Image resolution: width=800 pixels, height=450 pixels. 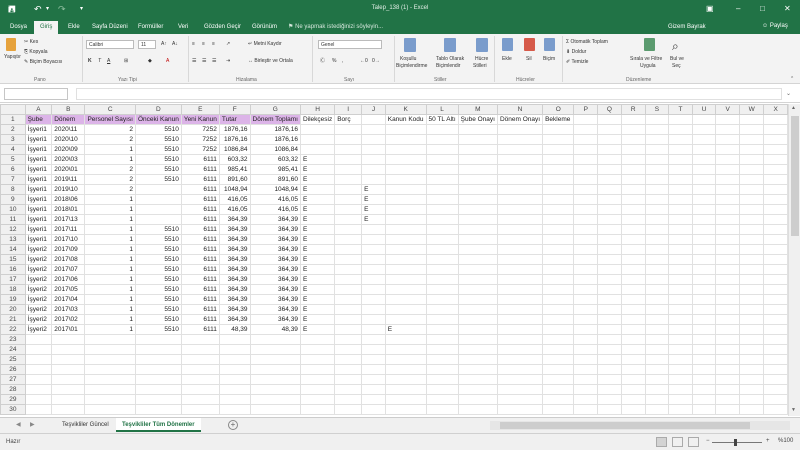 I want to click on row-header: 2, so click(x=13, y=129).